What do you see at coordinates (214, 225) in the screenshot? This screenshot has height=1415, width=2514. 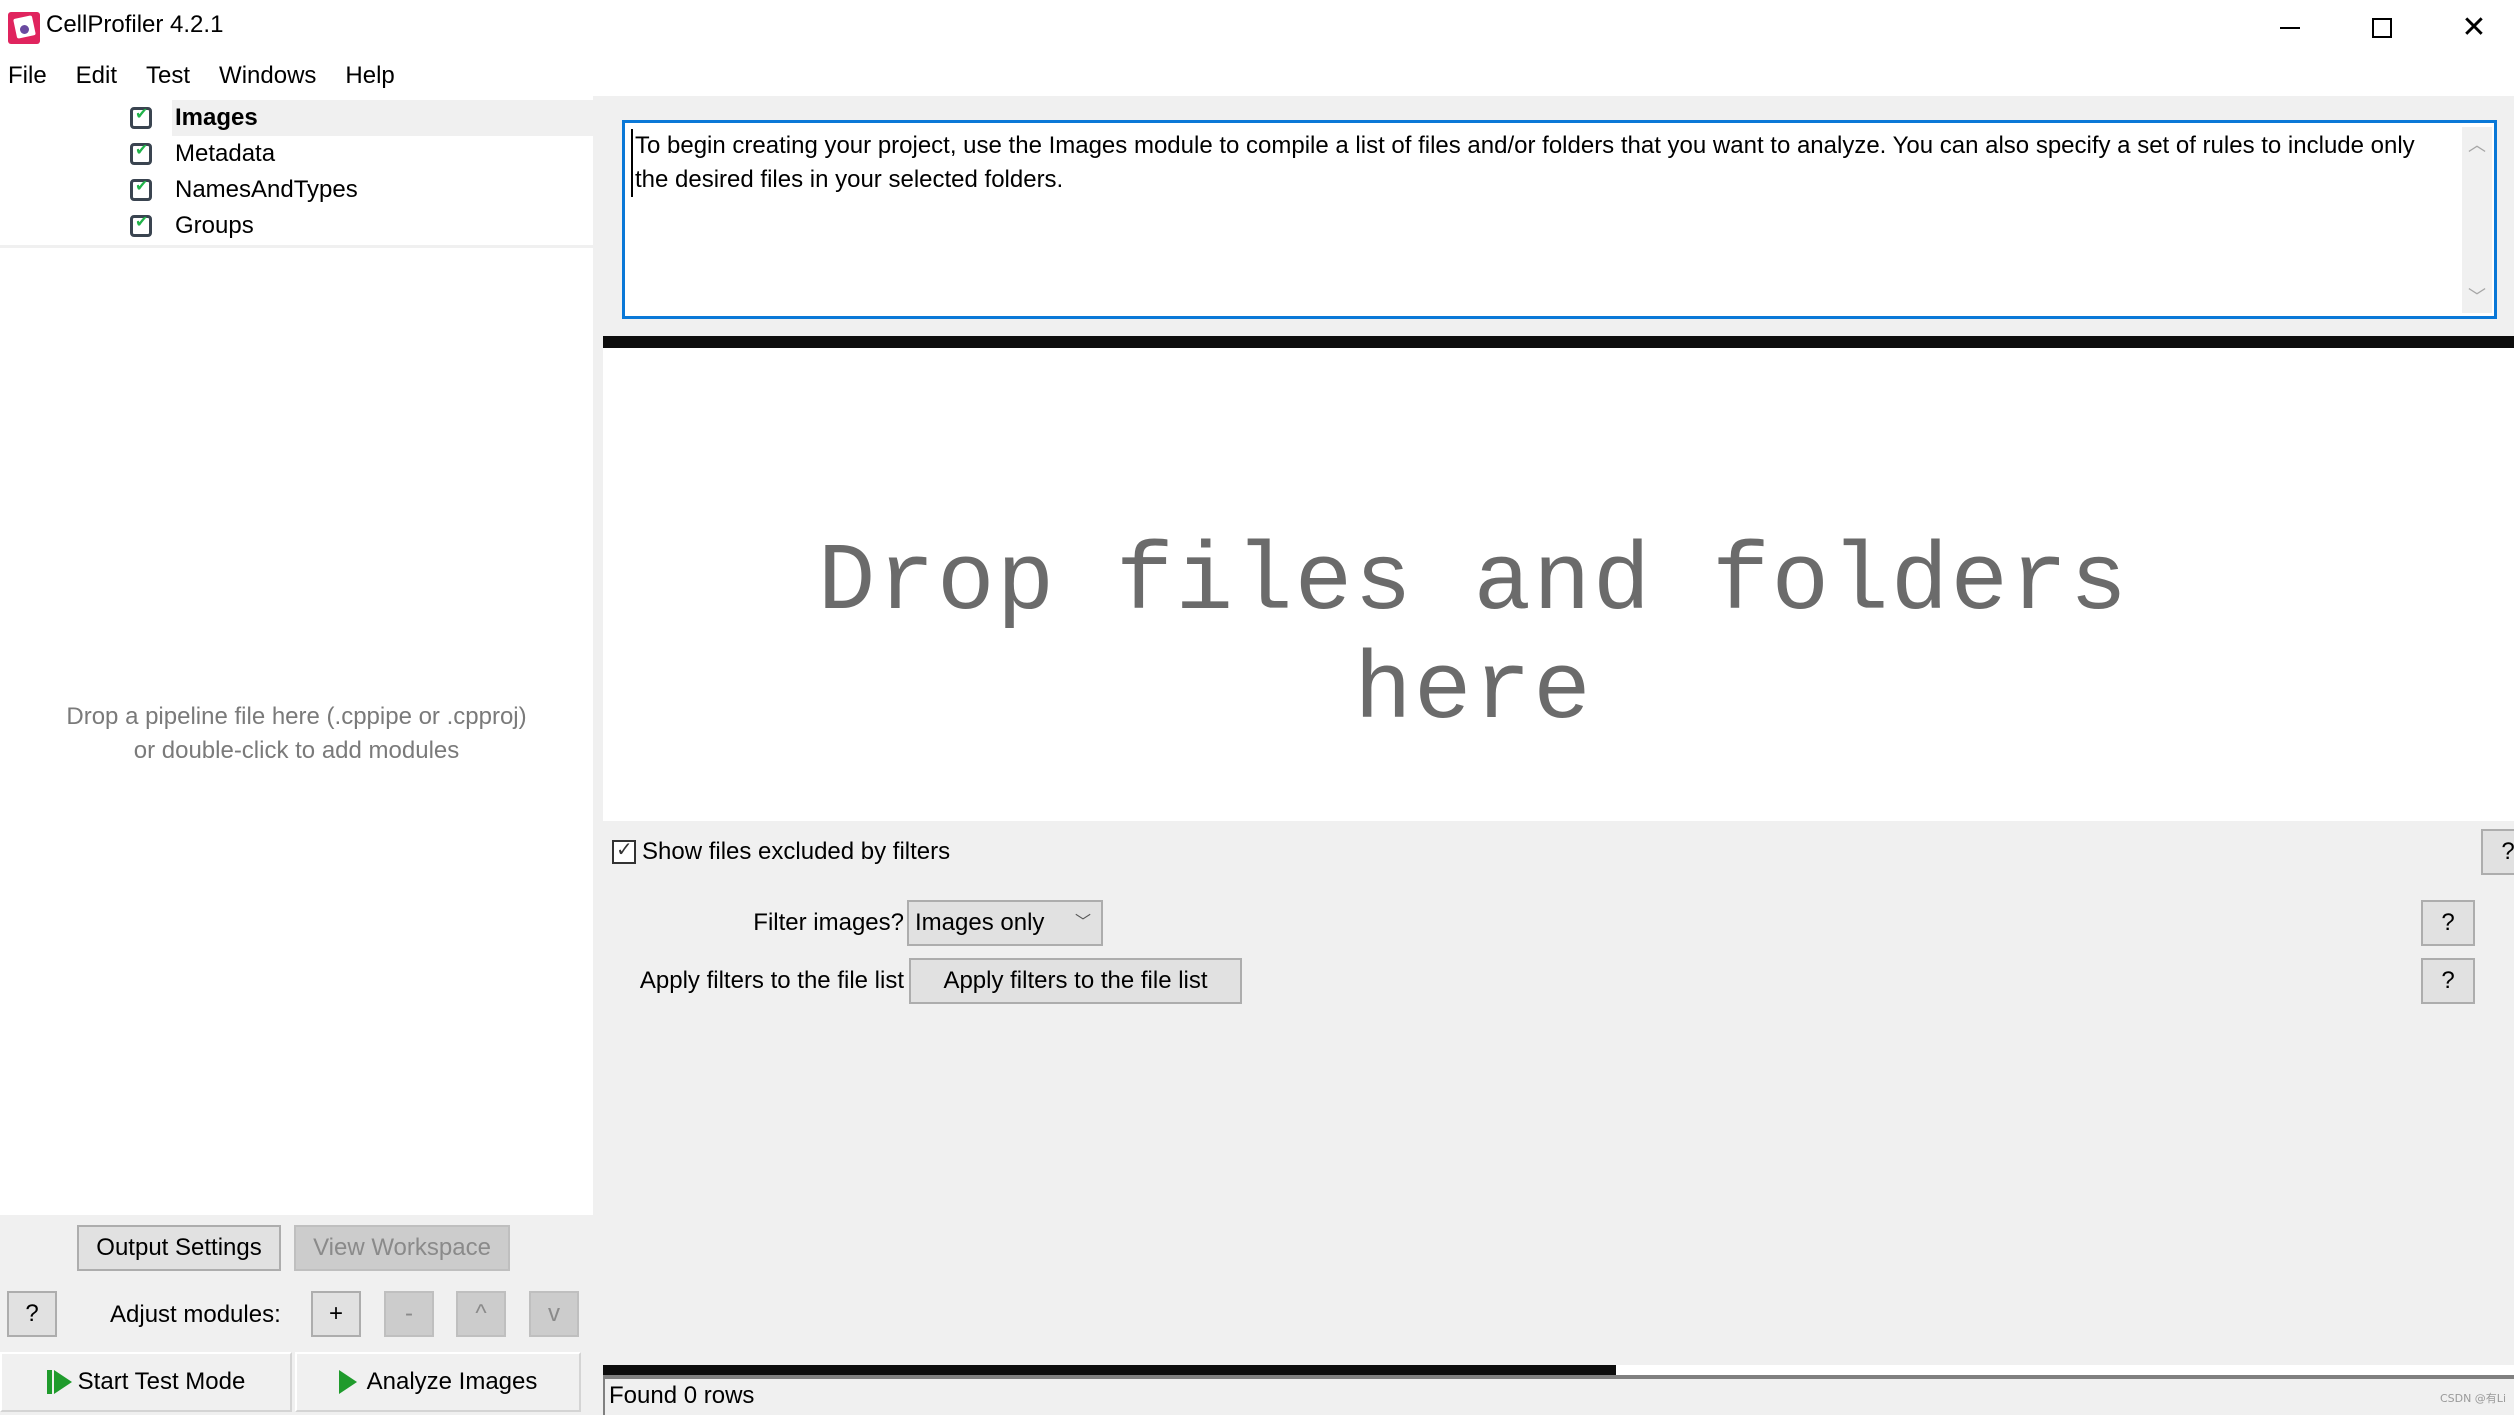 I see `module-label: Groups` at bounding box center [214, 225].